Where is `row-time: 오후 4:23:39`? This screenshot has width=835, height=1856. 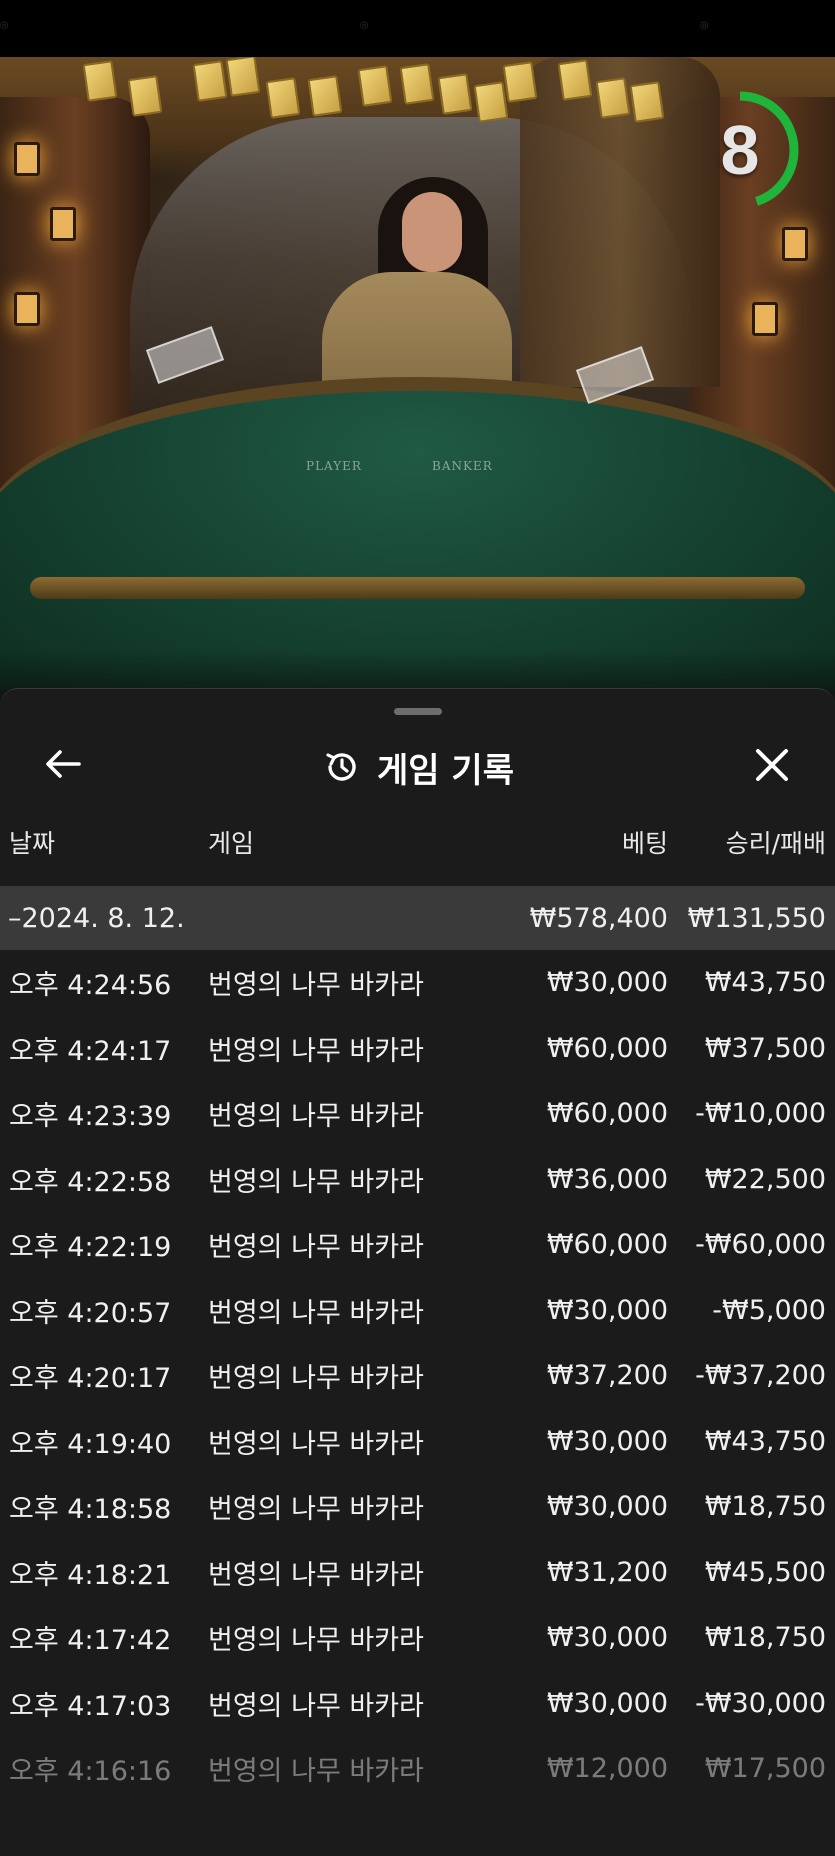 row-time: 오후 4:23:39 is located at coordinates (90, 1117).